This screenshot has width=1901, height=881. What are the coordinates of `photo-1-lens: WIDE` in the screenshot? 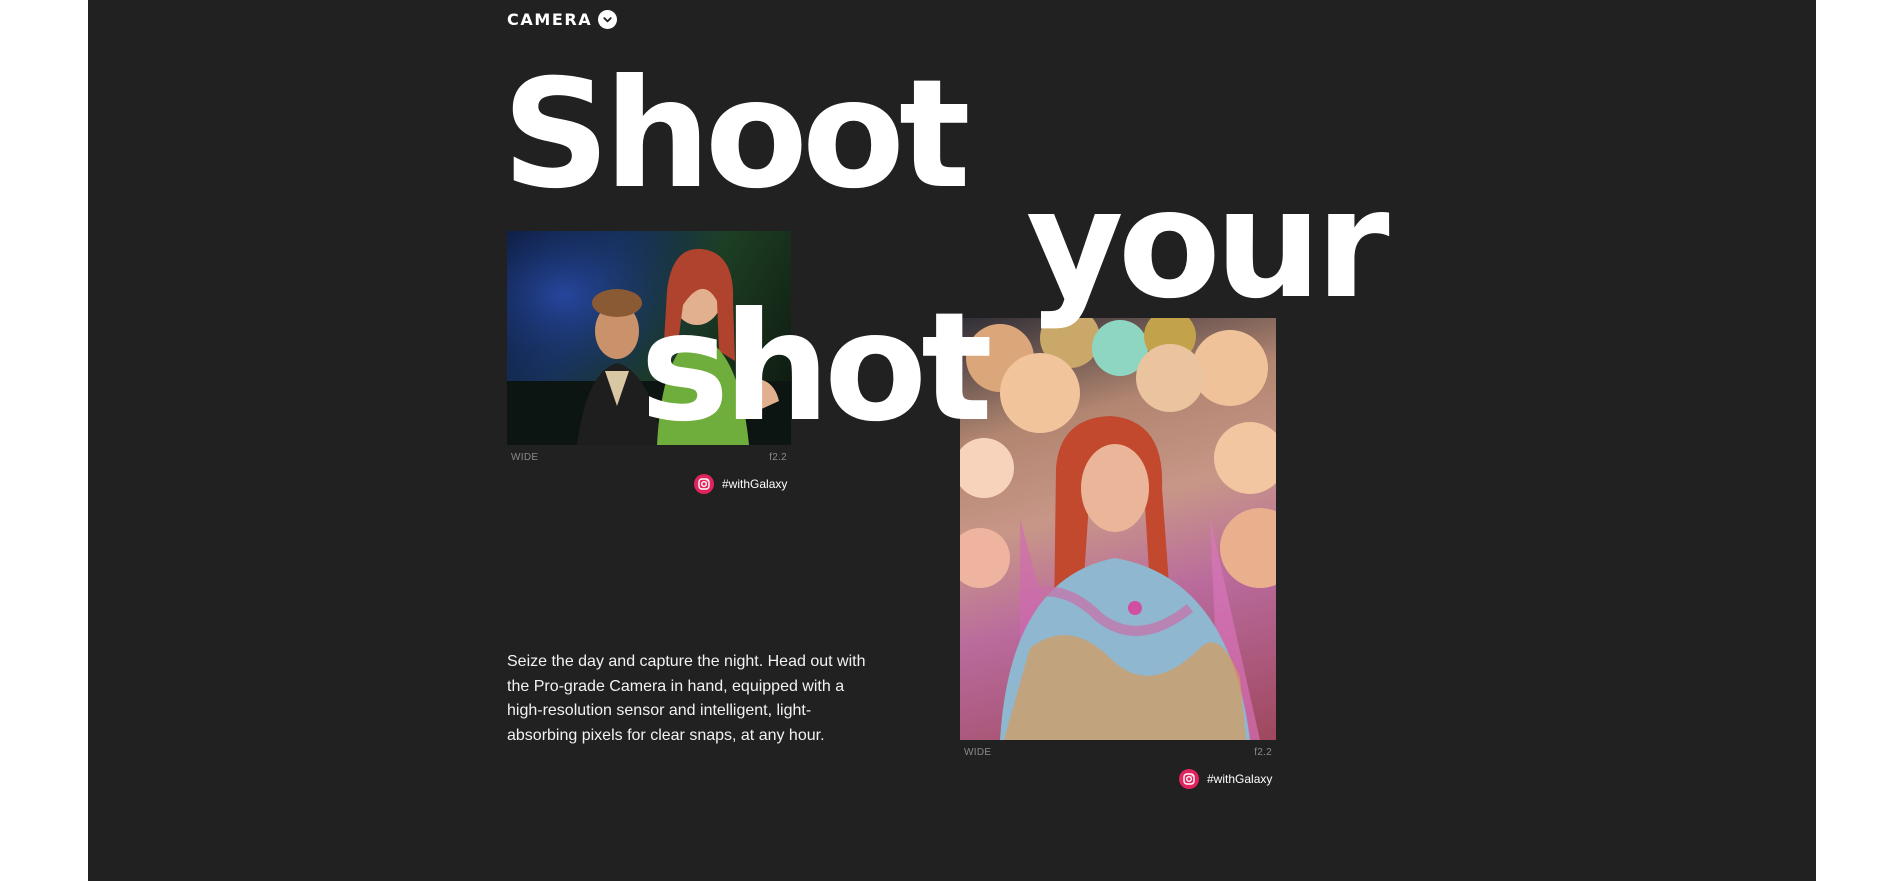 It's located at (525, 457).